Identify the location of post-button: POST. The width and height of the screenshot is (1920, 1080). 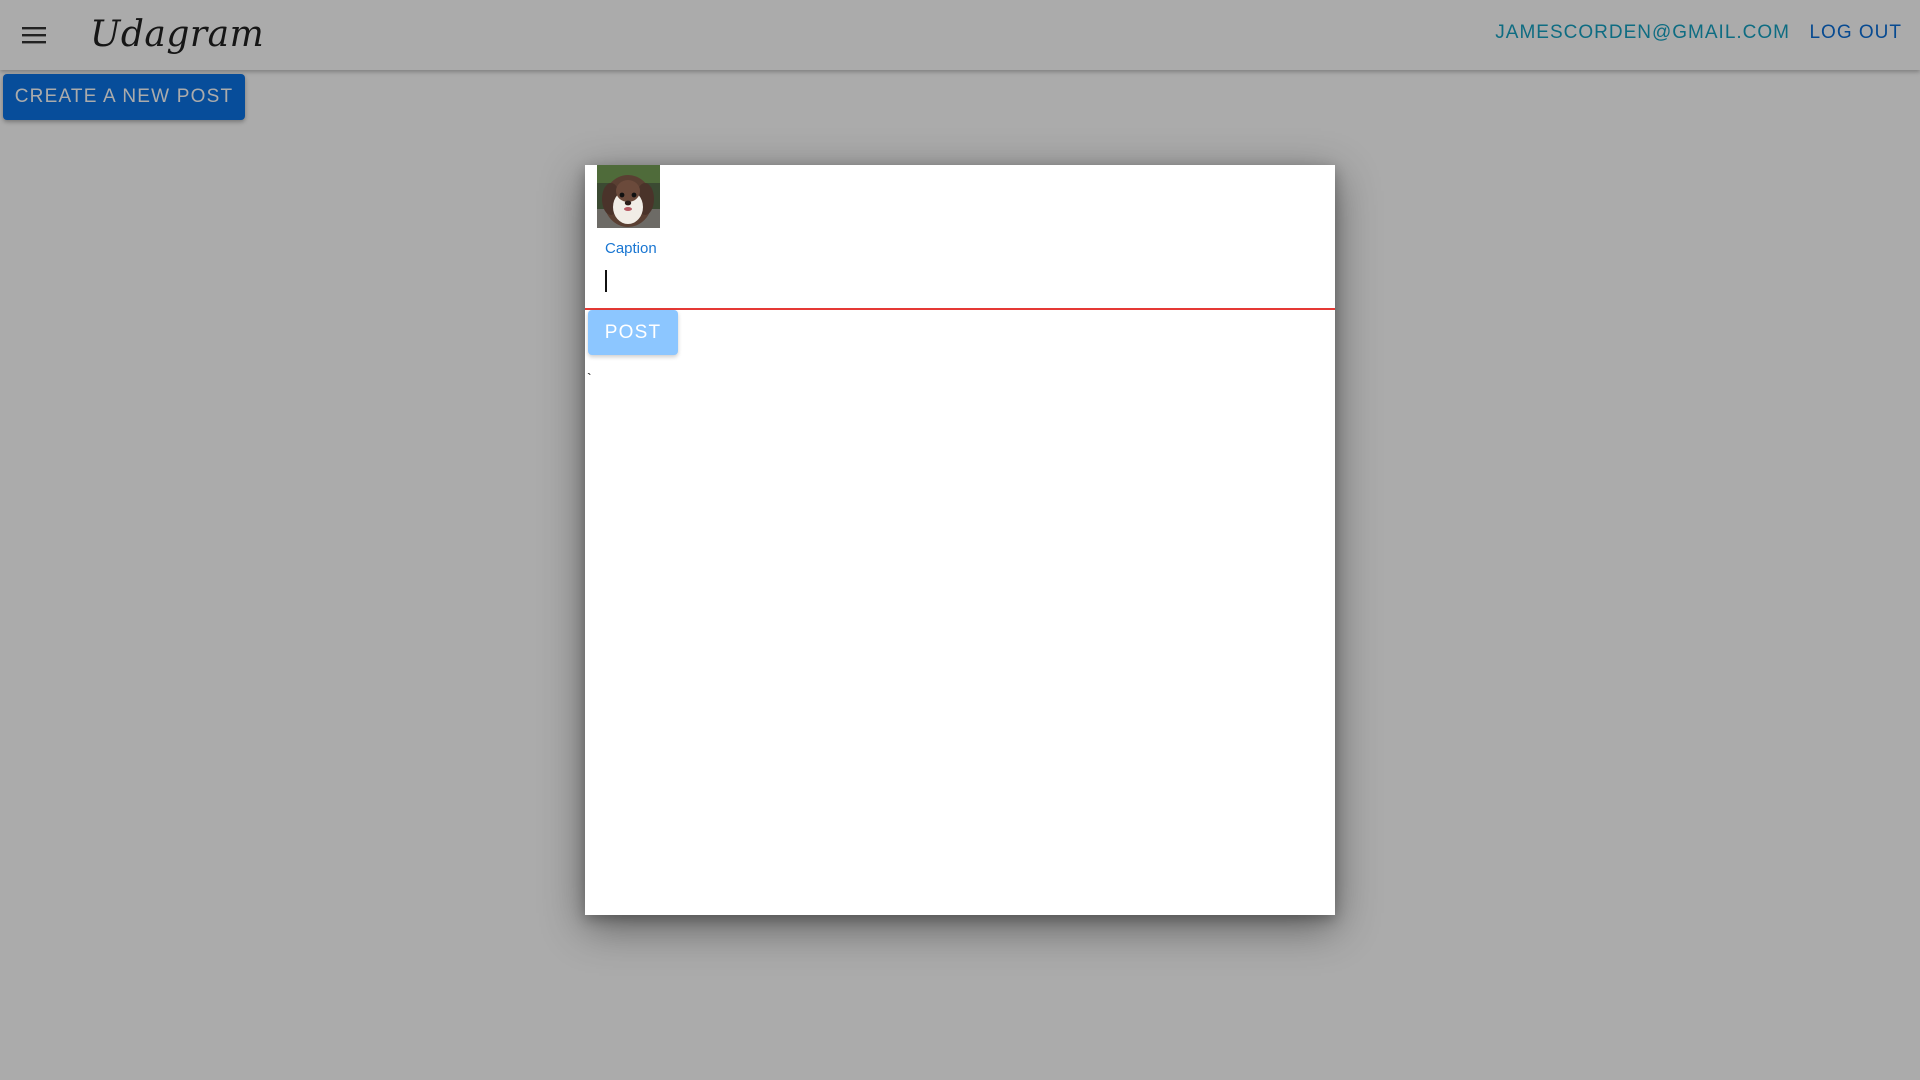
(633, 332).